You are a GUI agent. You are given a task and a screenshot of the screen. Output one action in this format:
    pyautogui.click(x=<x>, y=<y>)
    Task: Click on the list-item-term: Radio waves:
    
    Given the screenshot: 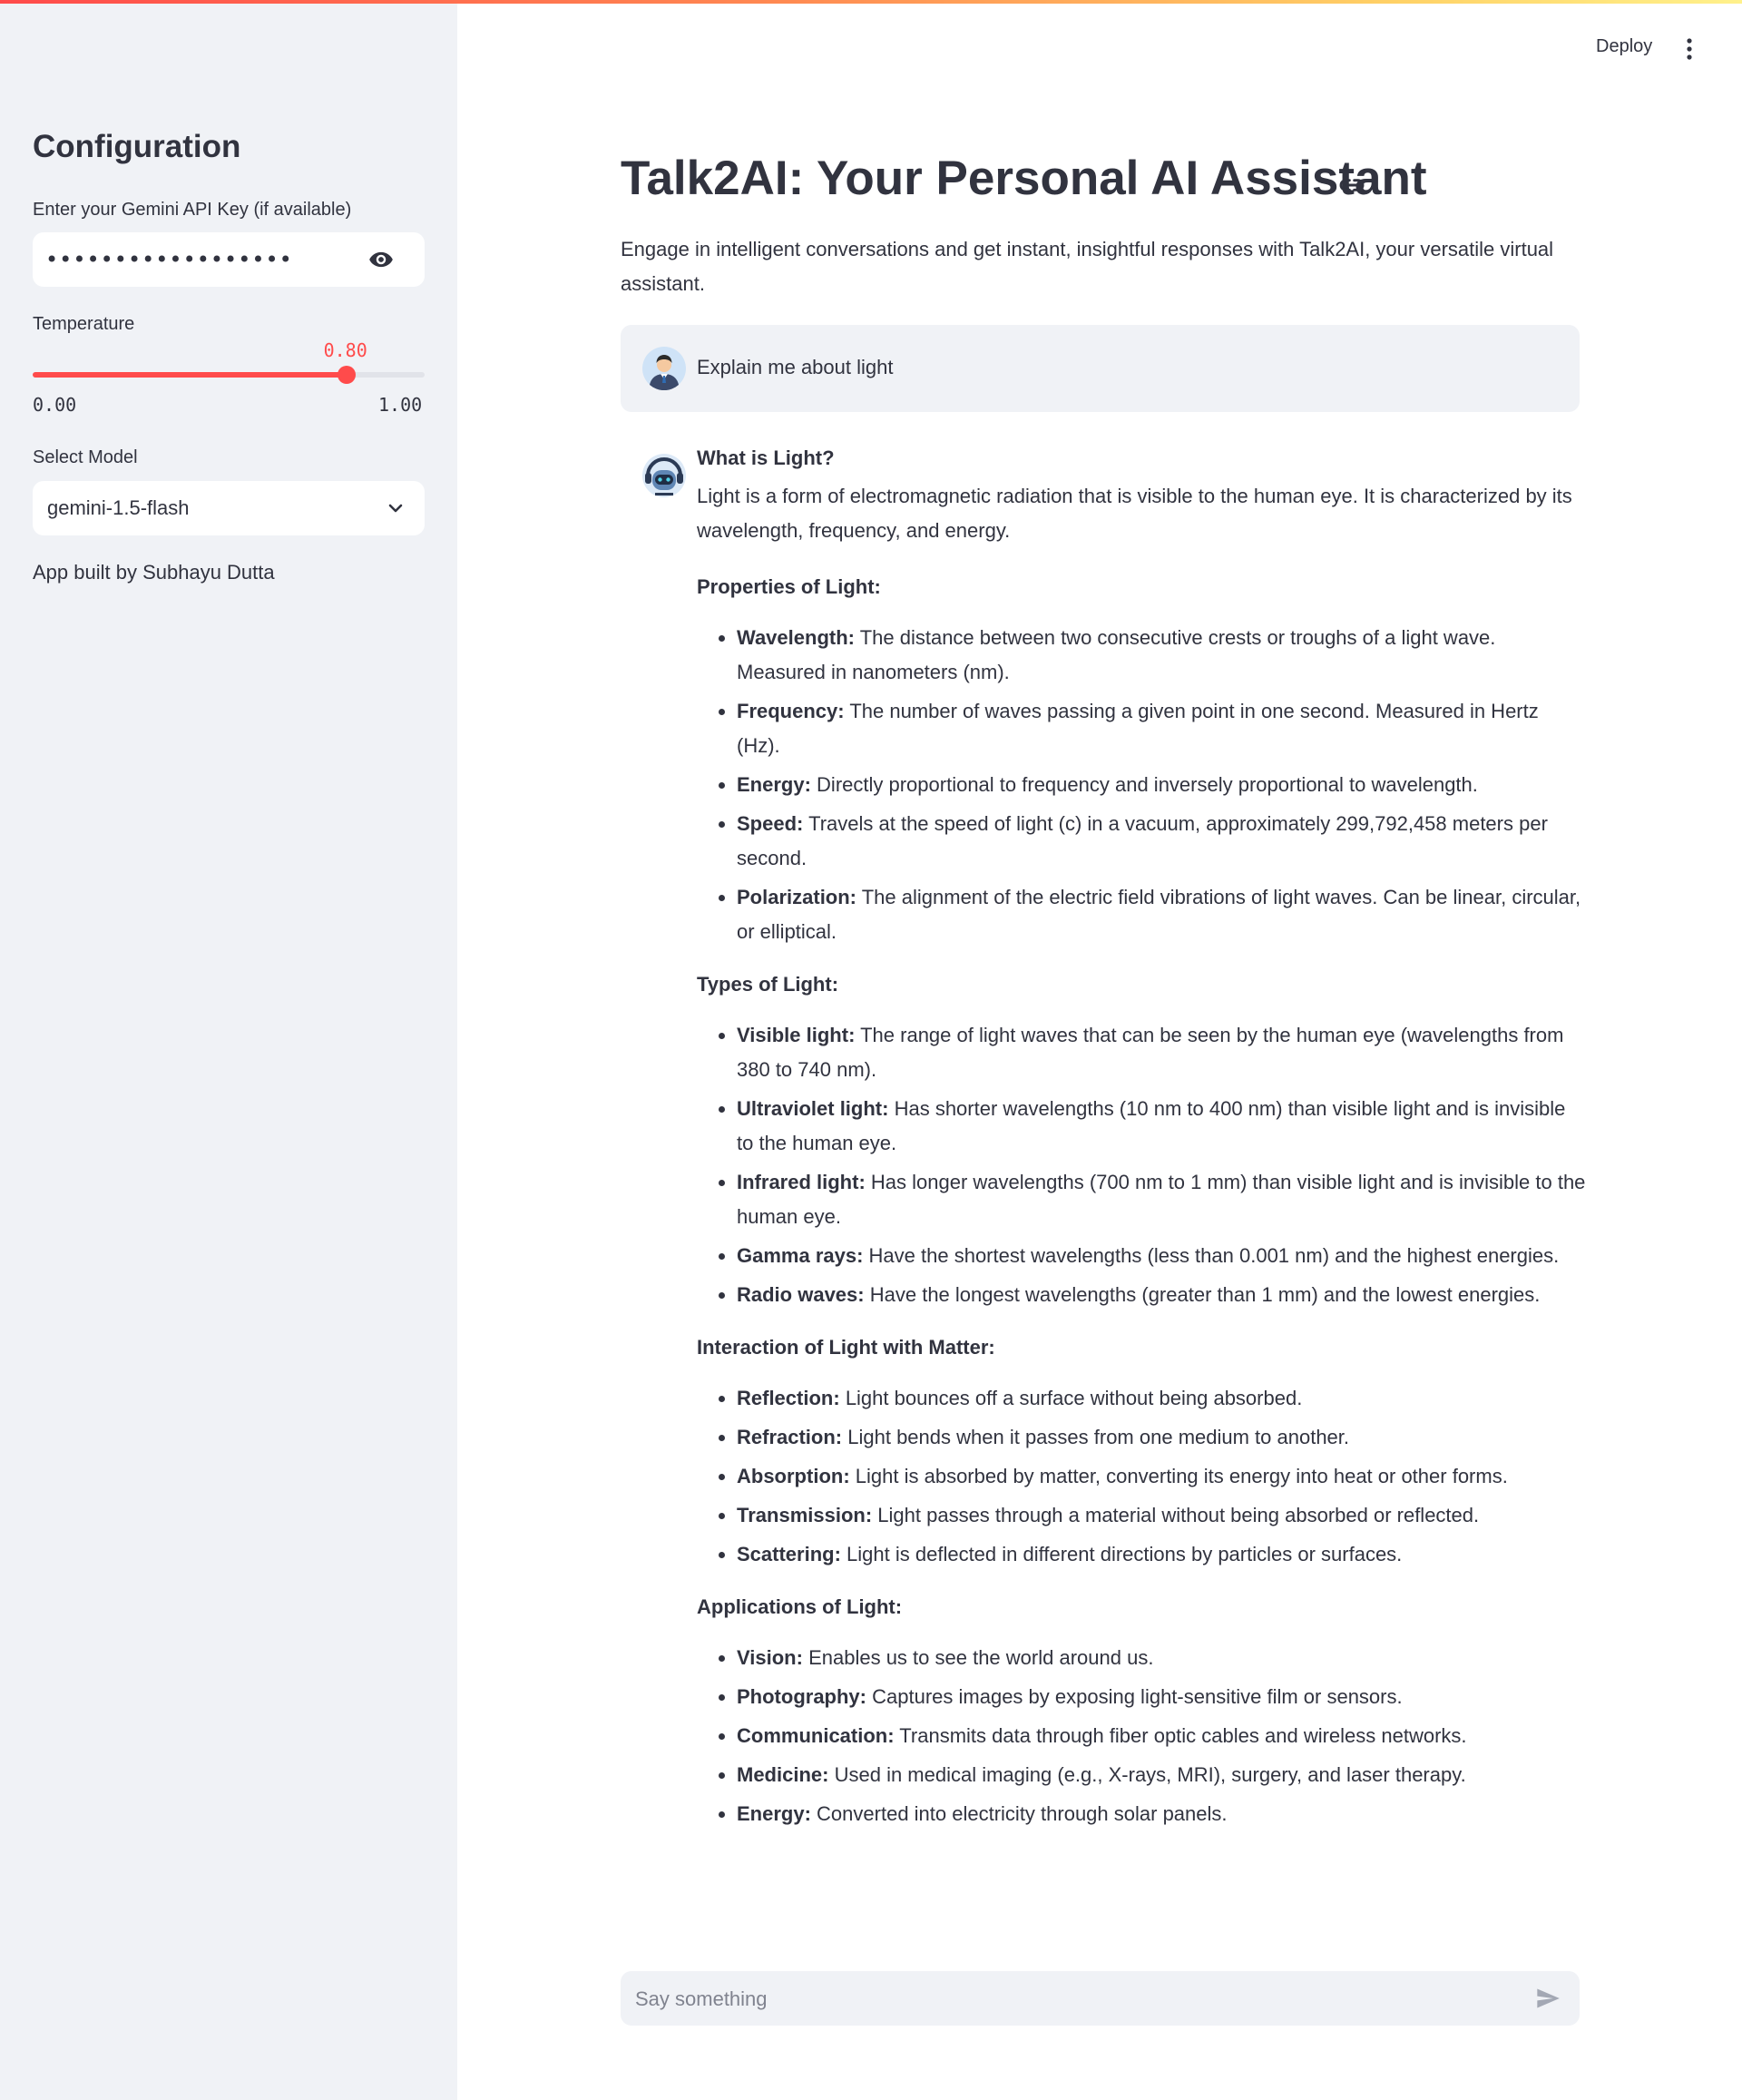 What is the action you would take?
    pyautogui.click(x=801, y=1294)
    